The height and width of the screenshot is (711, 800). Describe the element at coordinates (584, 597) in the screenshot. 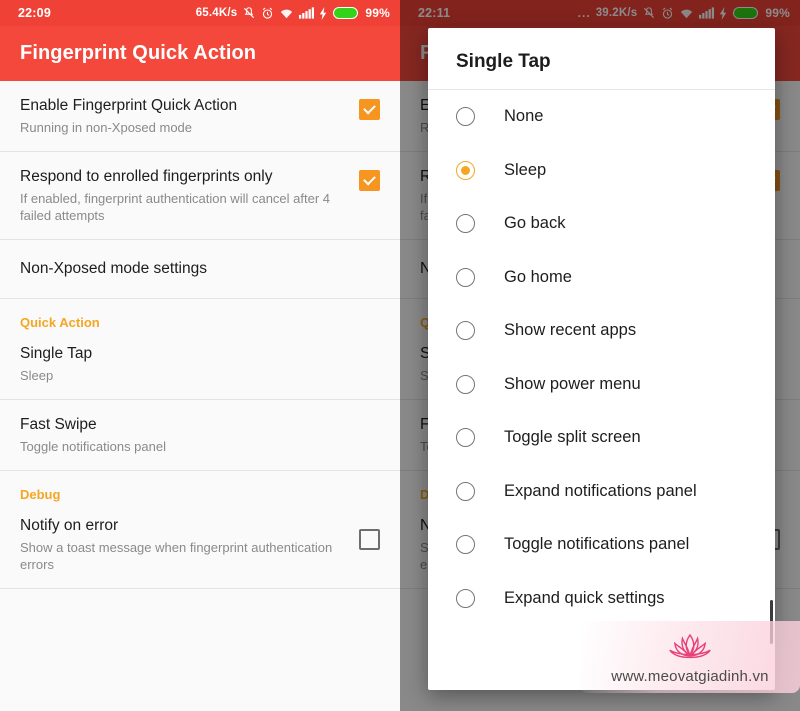

I see `option-label: Expand quick settings` at that location.